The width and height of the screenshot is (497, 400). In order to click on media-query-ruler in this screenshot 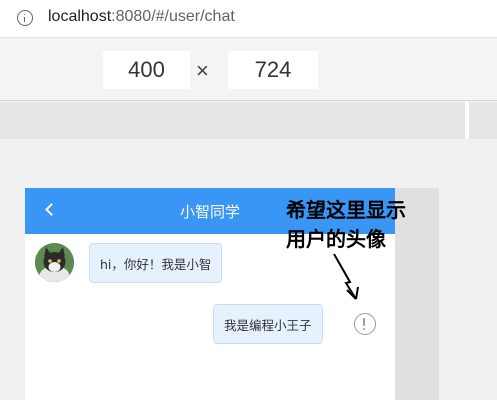, I will do `click(248, 120)`.